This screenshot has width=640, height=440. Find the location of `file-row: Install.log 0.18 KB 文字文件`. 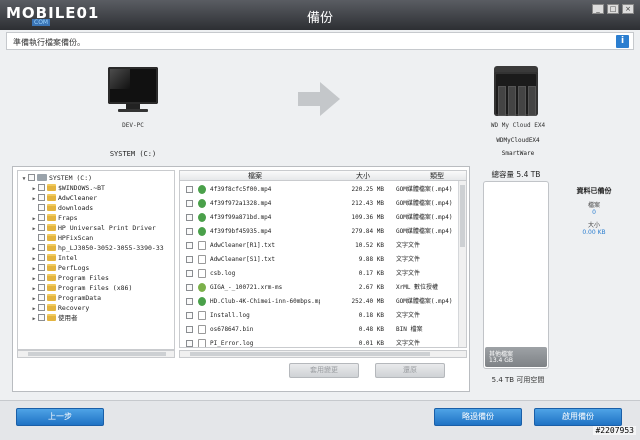

file-row: Install.log 0.18 KB 文字文件 is located at coordinates (323, 316).